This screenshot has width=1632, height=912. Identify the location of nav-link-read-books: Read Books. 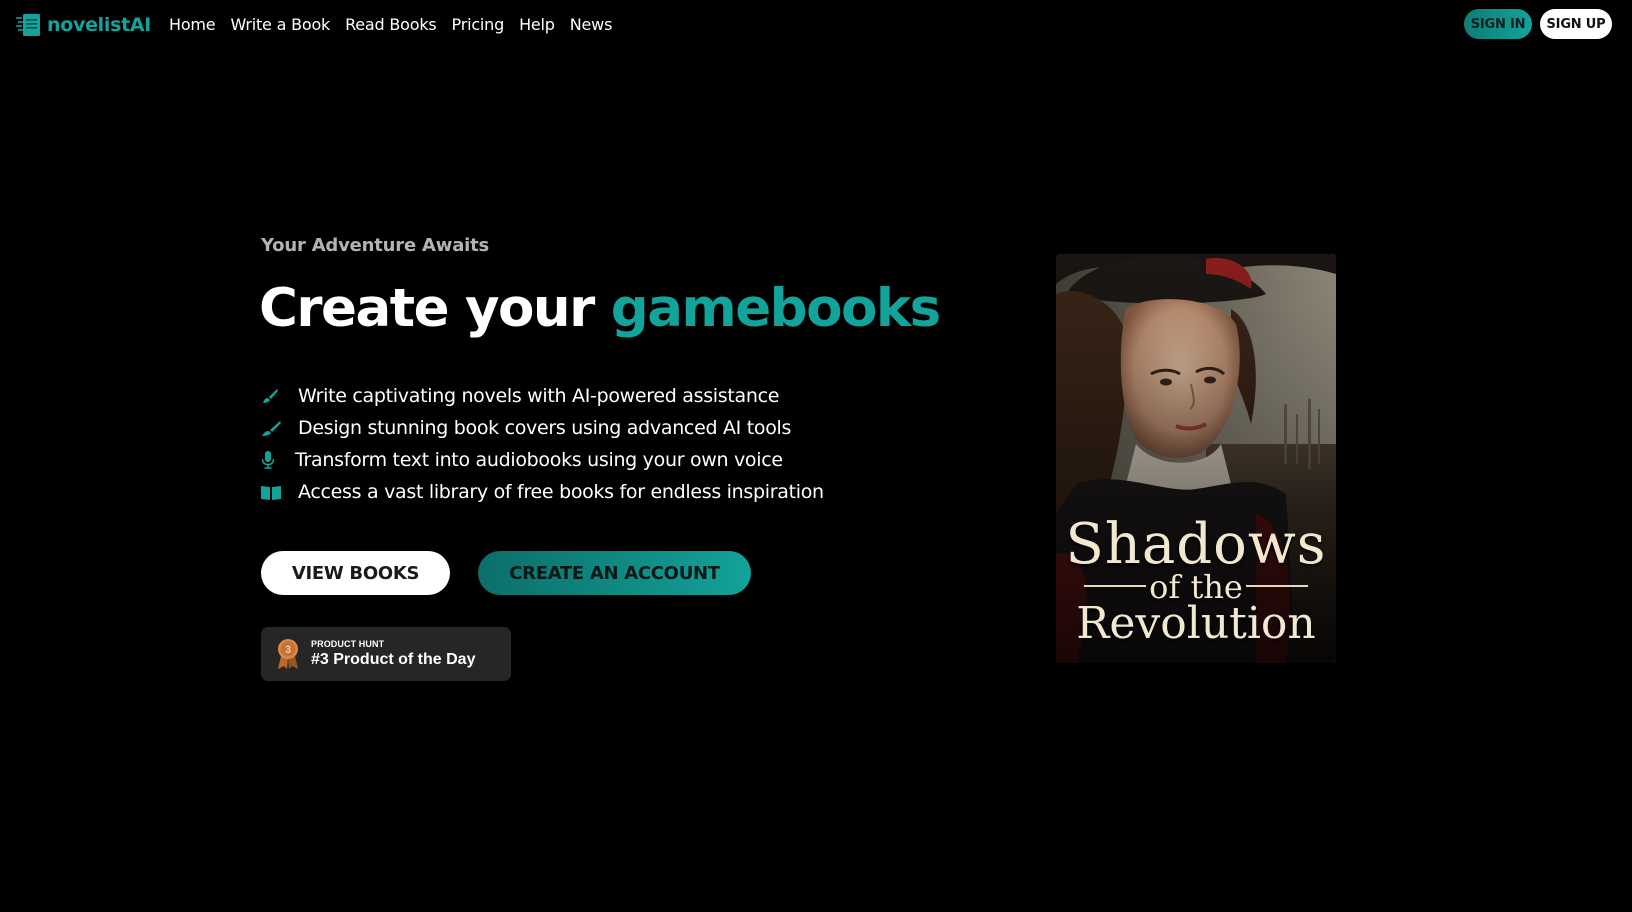
(391, 24).